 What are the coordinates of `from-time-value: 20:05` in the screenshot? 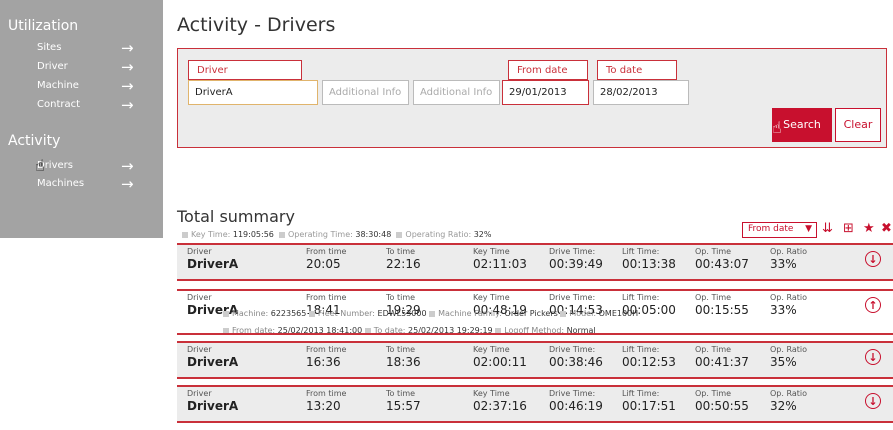 It's located at (323, 264).